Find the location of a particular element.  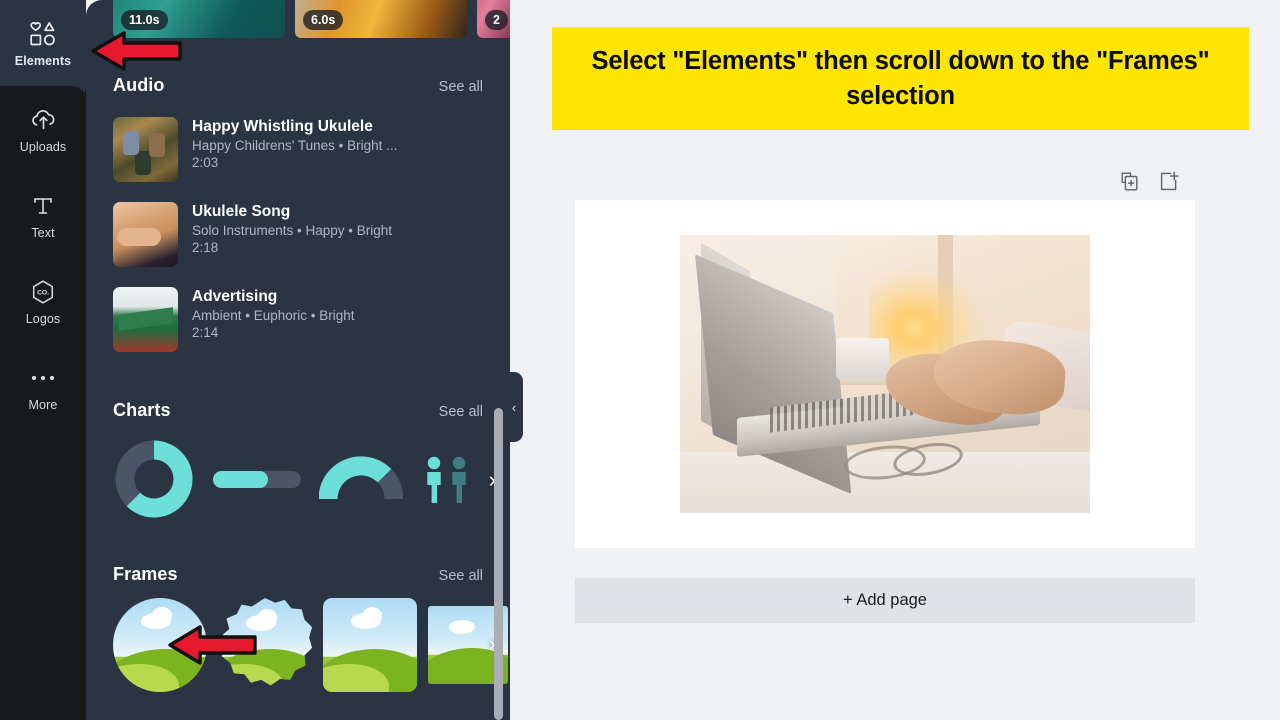

chart-item-donut is located at coordinates (154, 479).